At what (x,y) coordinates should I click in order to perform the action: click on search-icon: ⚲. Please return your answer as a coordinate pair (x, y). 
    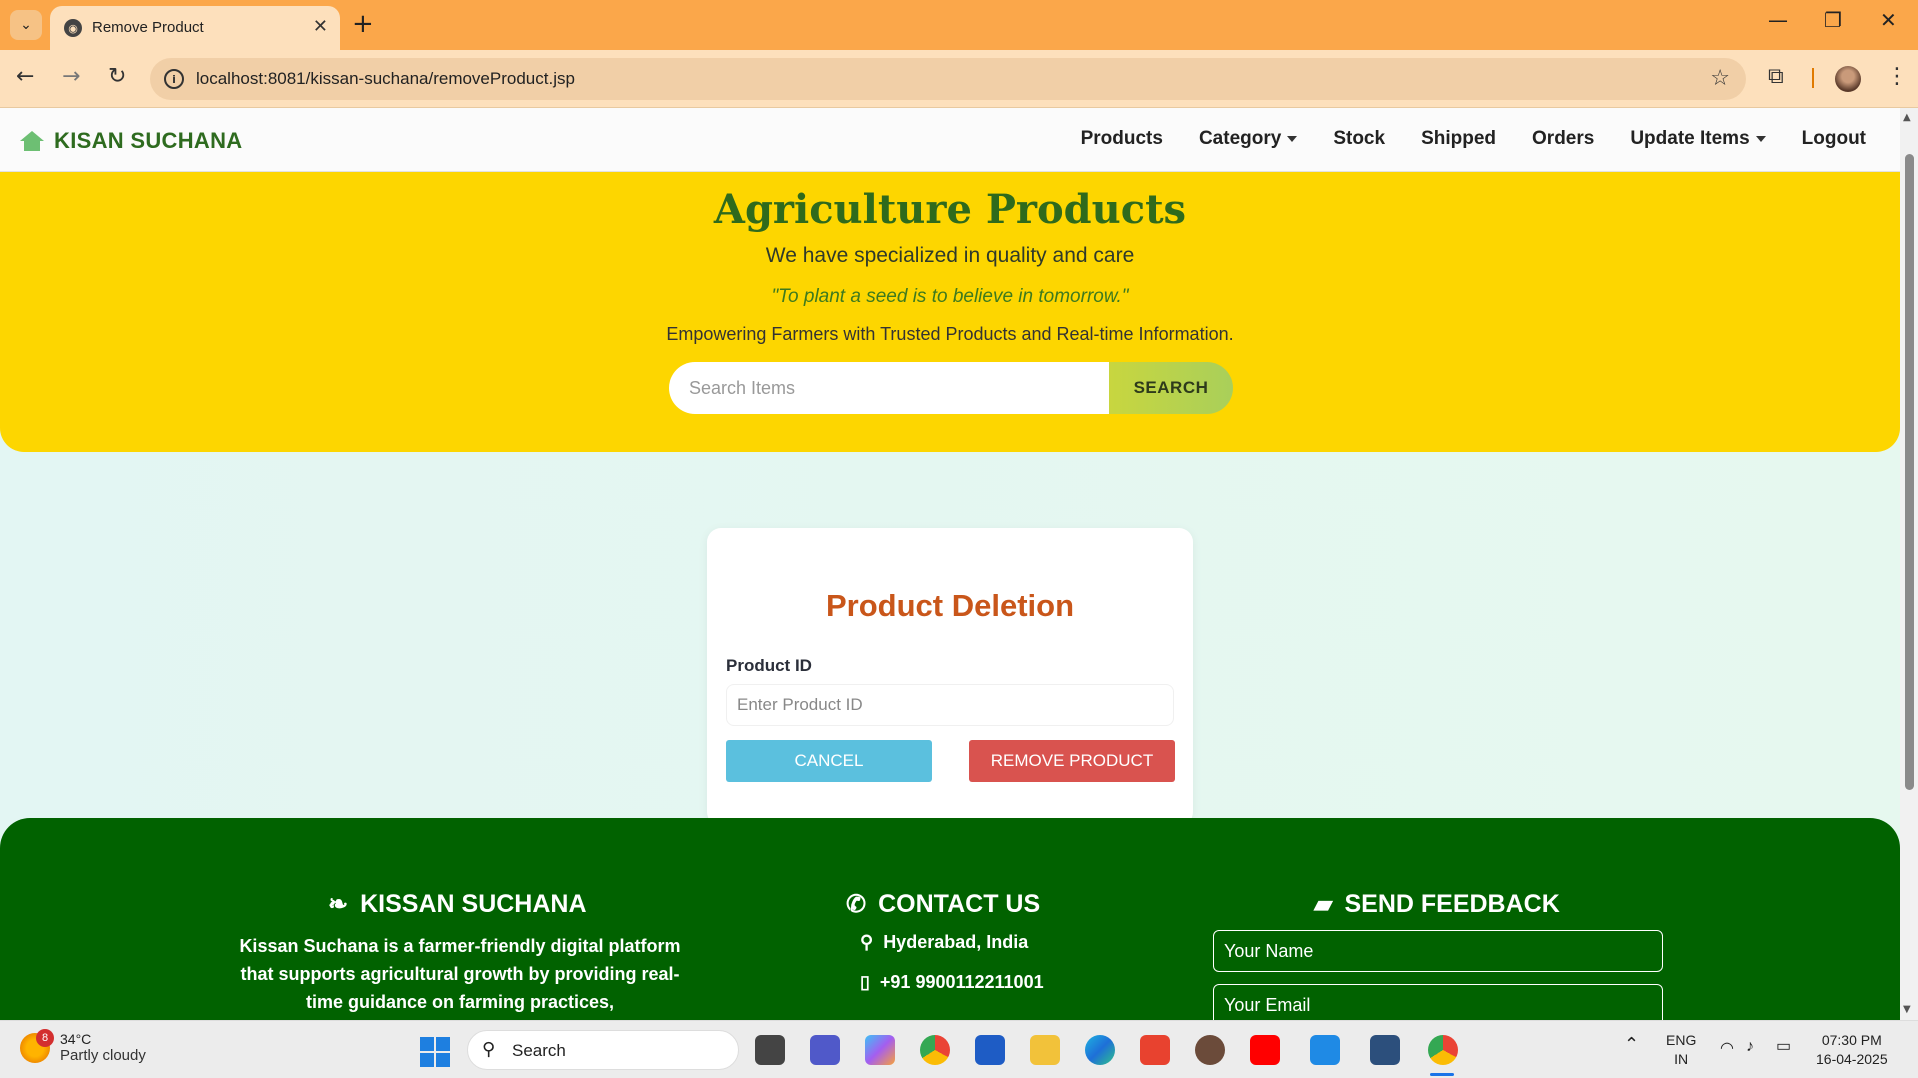
    Looking at the image, I should click on (489, 1049).